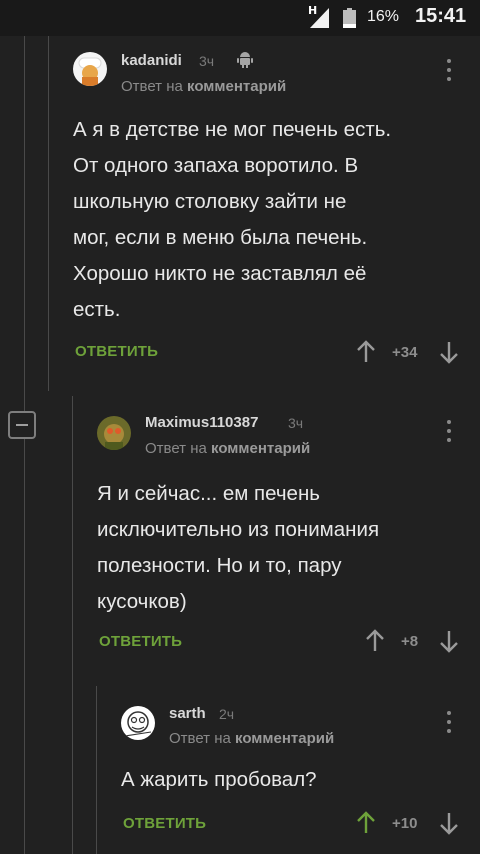  I want to click on battery-percent: 16%, so click(383, 16).